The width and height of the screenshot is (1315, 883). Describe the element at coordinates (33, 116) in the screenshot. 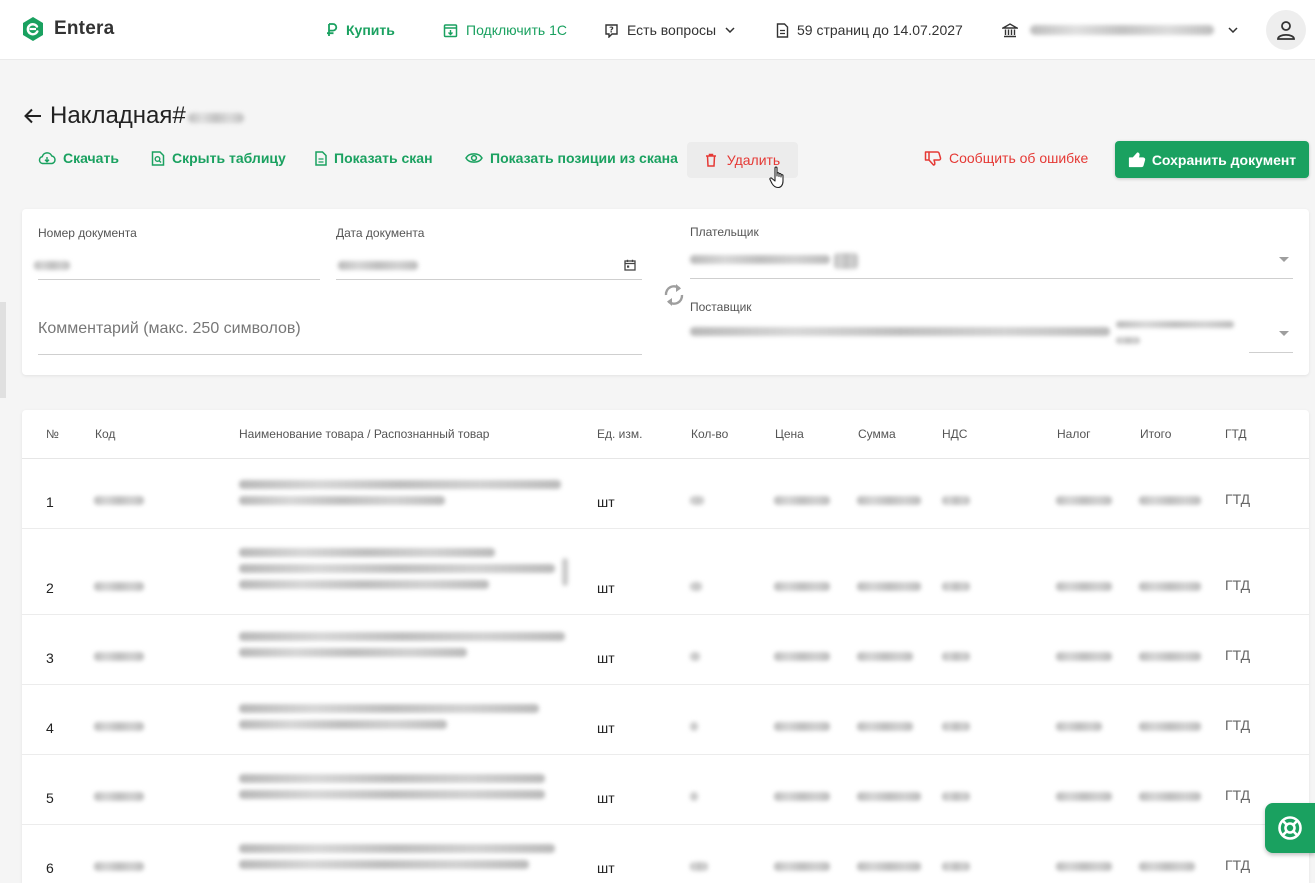

I see `back-arrow-icon` at that location.